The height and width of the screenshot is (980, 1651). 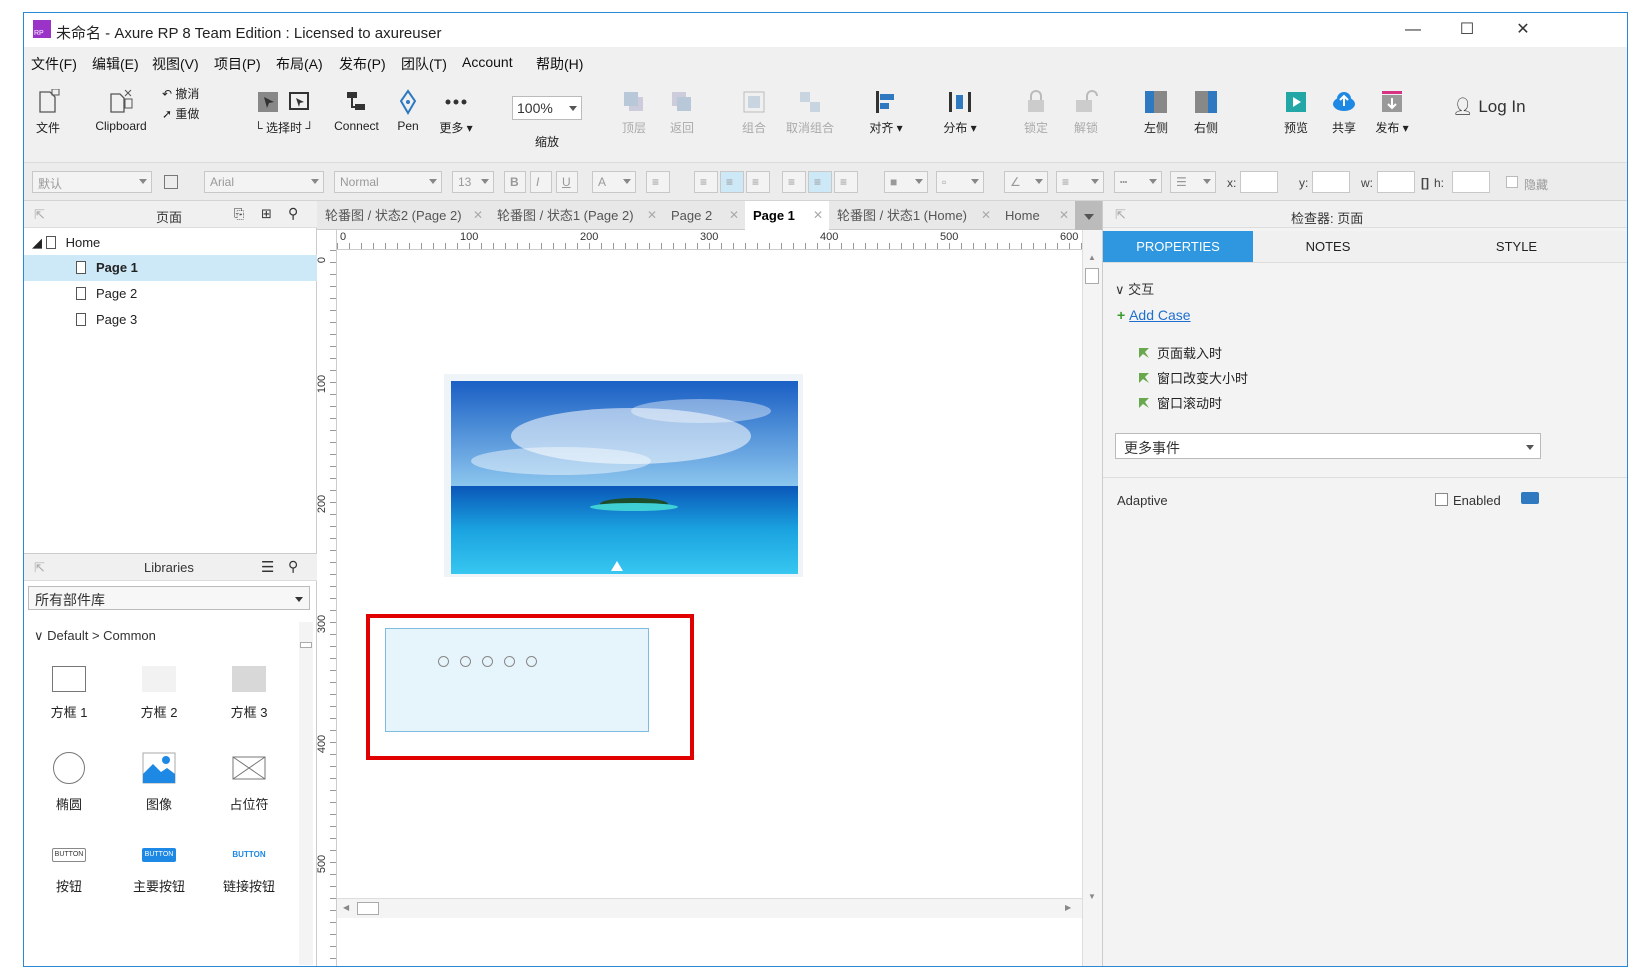 I want to click on library-select: 所有部件库, so click(x=169, y=598).